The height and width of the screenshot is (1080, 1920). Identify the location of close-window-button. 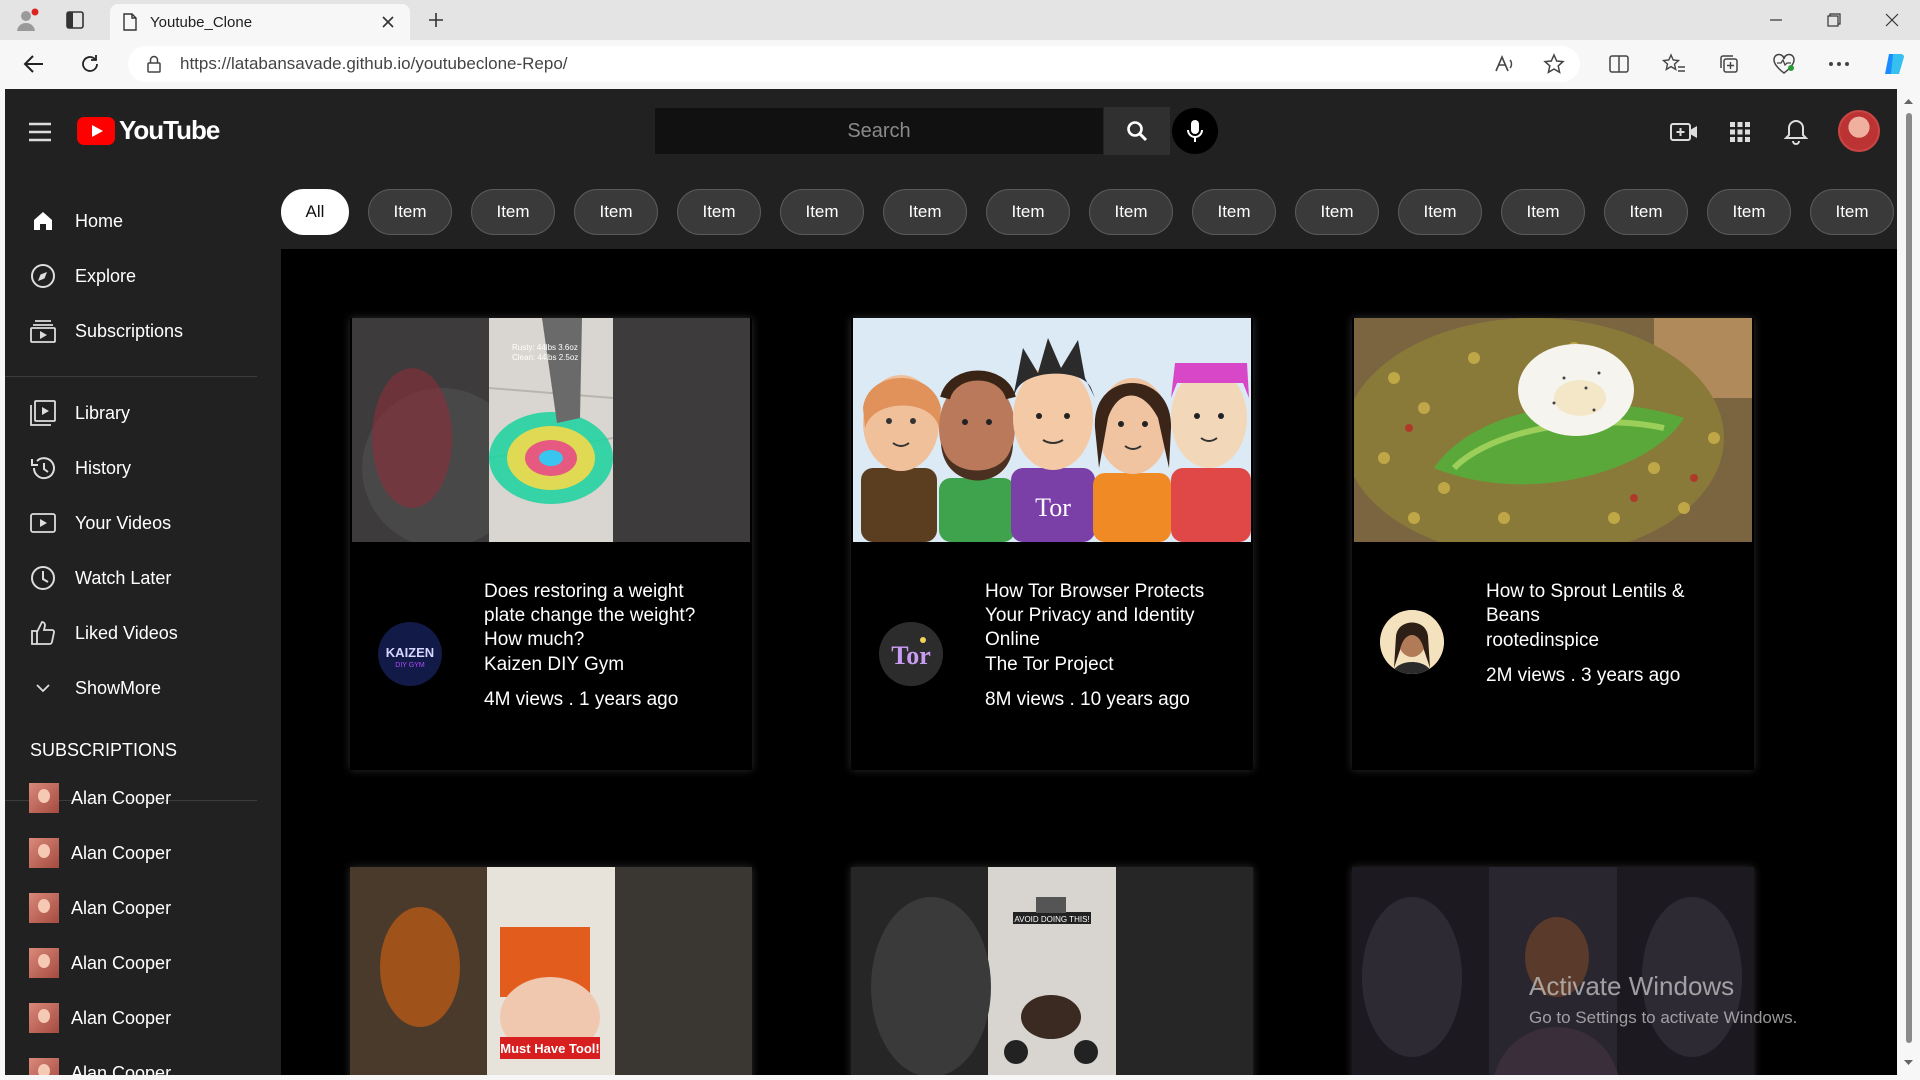
(1892, 20).